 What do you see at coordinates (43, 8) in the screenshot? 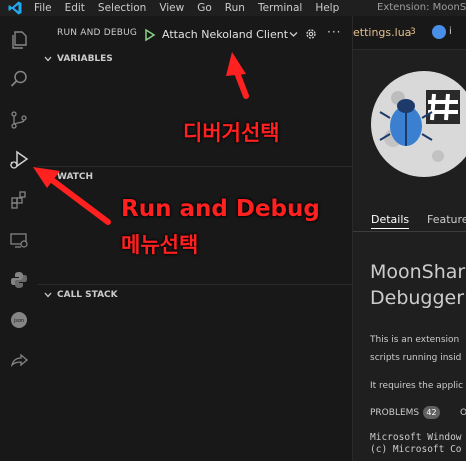
I see `menu-file: File` at bounding box center [43, 8].